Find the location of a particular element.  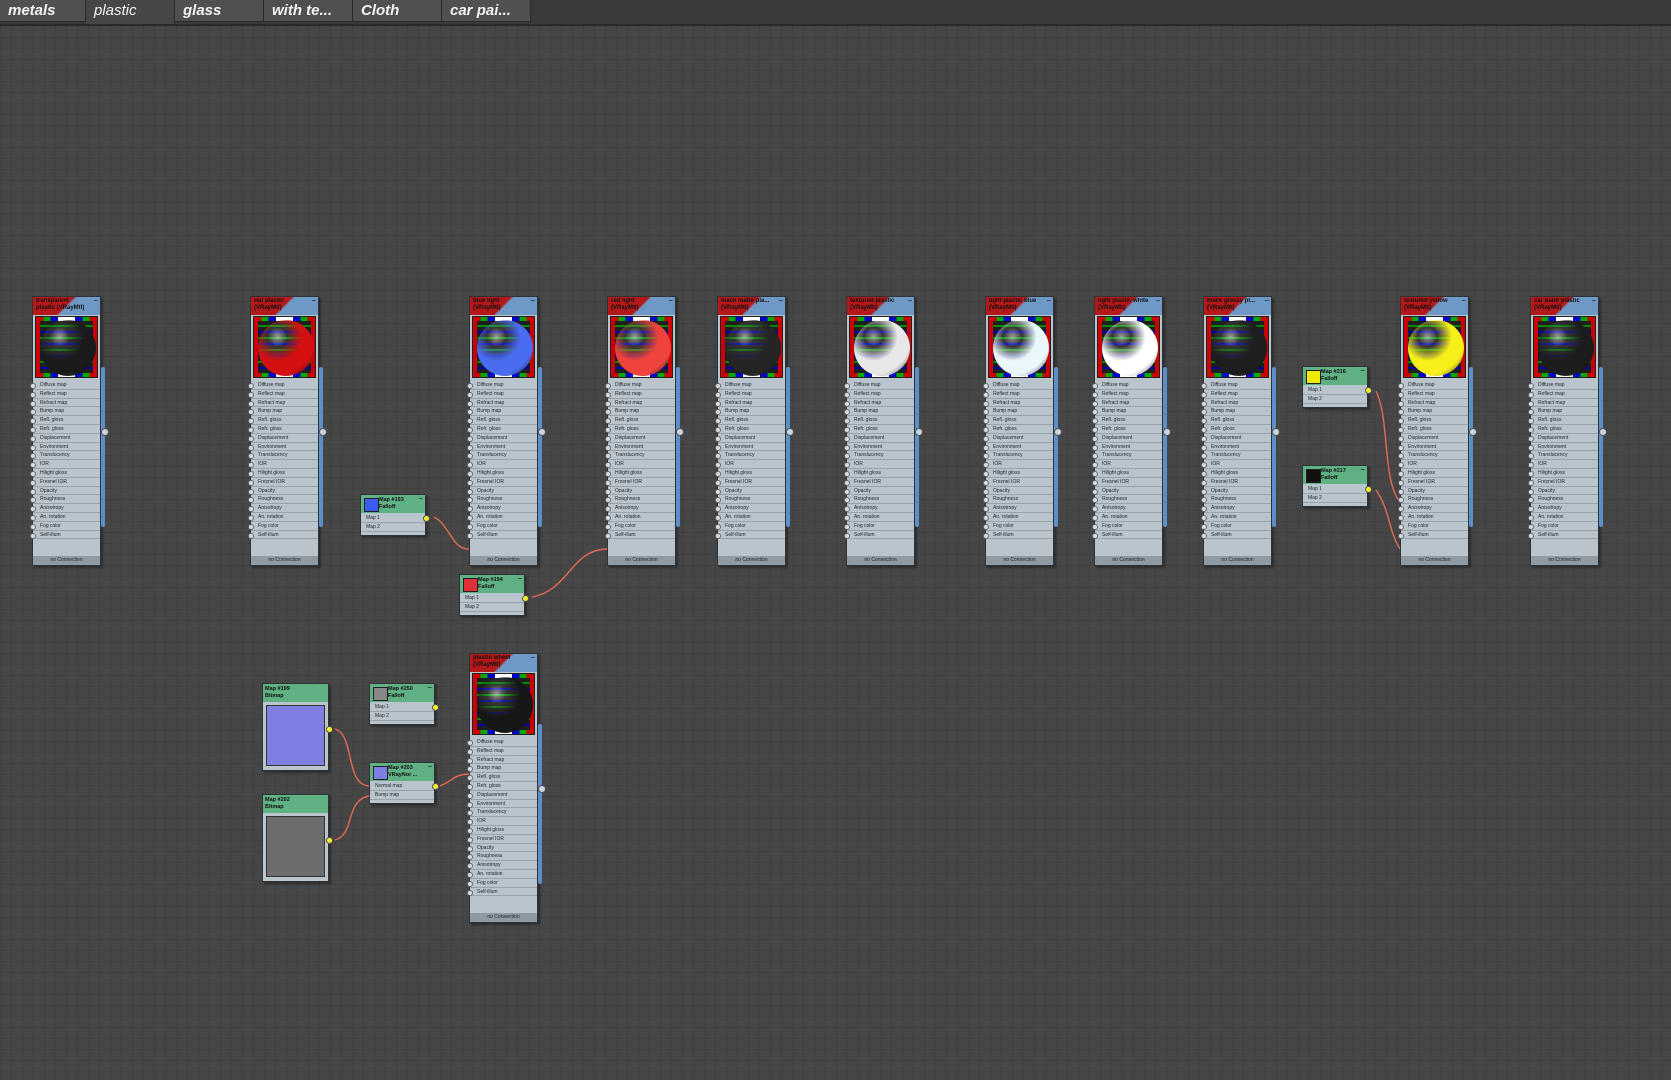

material-header: transparent plastic (VRayMtl) − is located at coordinates (66, 306).